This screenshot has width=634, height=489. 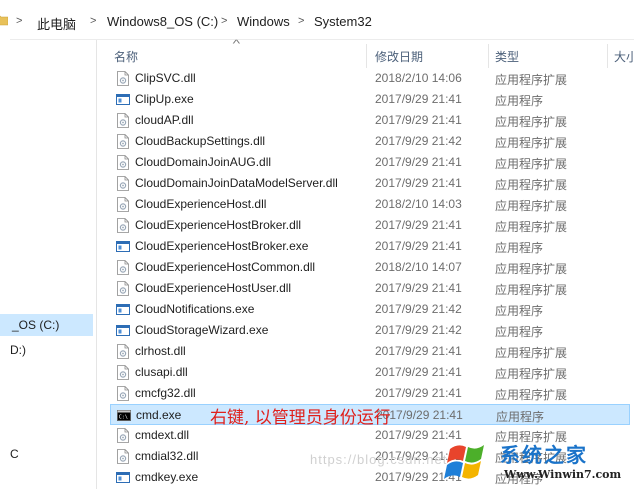 I want to click on watermark-site-url: Www.Winwin7.com, so click(x=563, y=474).